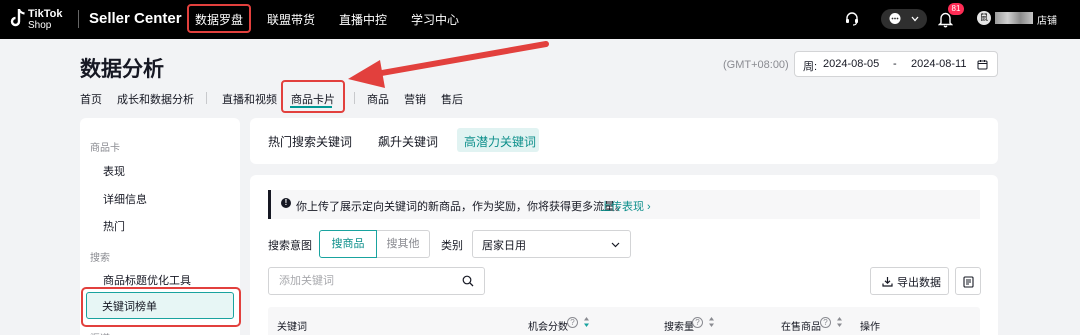  What do you see at coordinates (376, 281) in the screenshot?
I see `keyword-search-input` at bounding box center [376, 281].